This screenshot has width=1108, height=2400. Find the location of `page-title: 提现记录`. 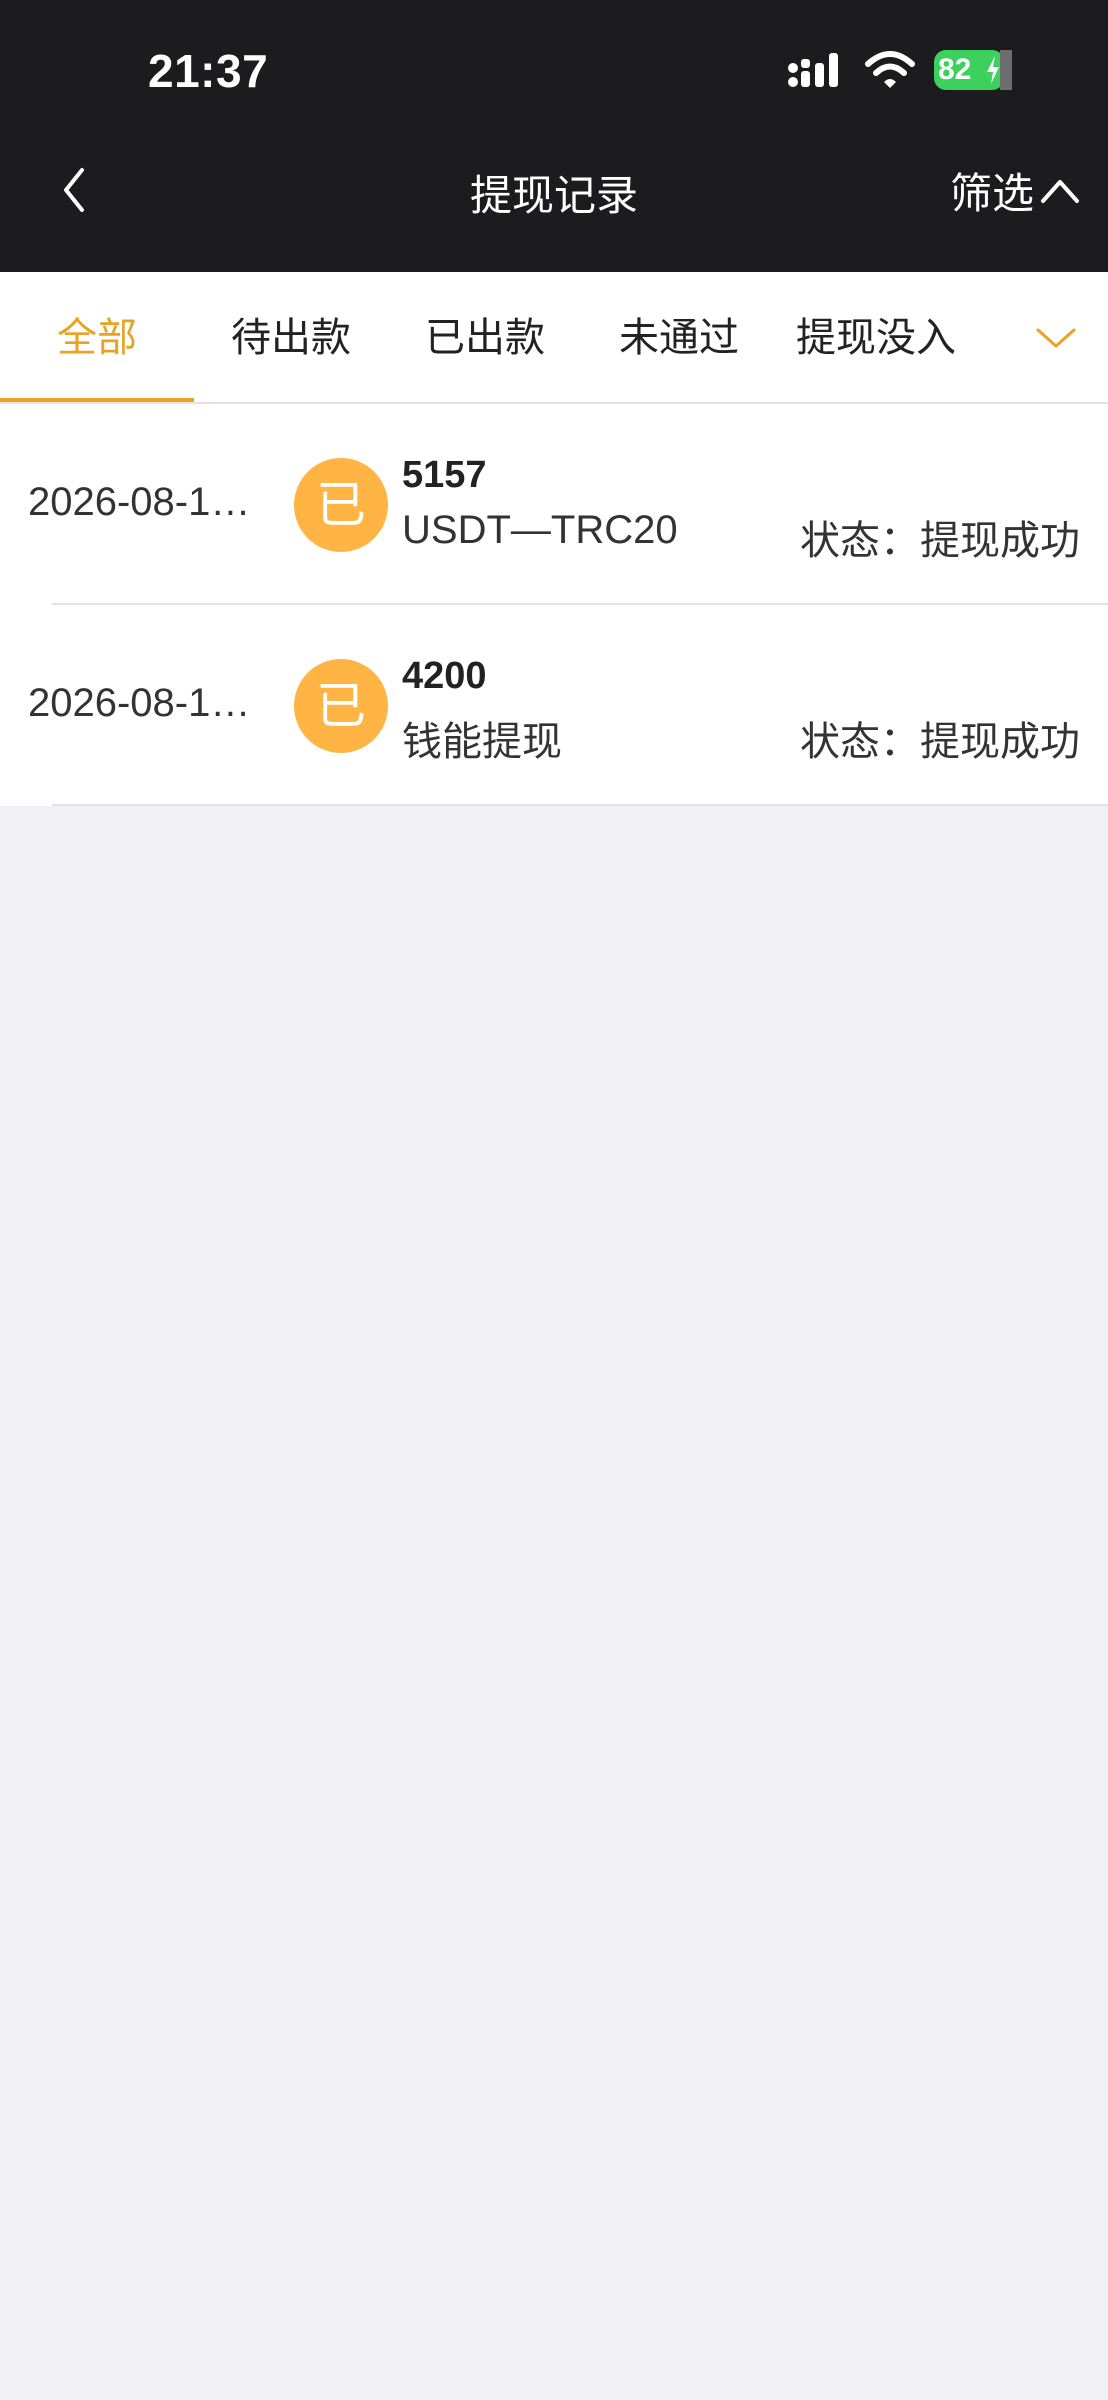

page-title: 提现记录 is located at coordinates (553, 195).